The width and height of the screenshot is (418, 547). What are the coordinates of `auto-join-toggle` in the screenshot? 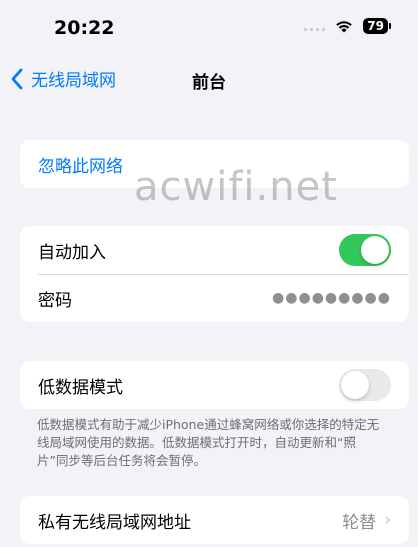 It's located at (365, 250).